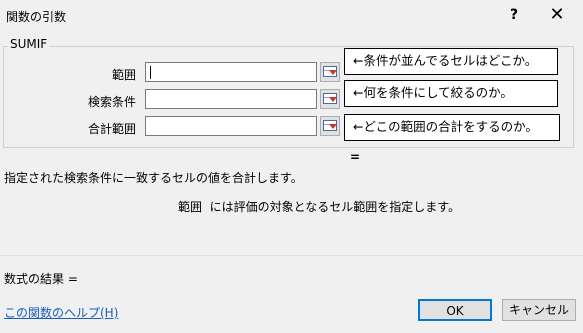 The height and width of the screenshot is (333, 583). What do you see at coordinates (330, 99) in the screenshot?
I see `criteria-ref-button` at bounding box center [330, 99].